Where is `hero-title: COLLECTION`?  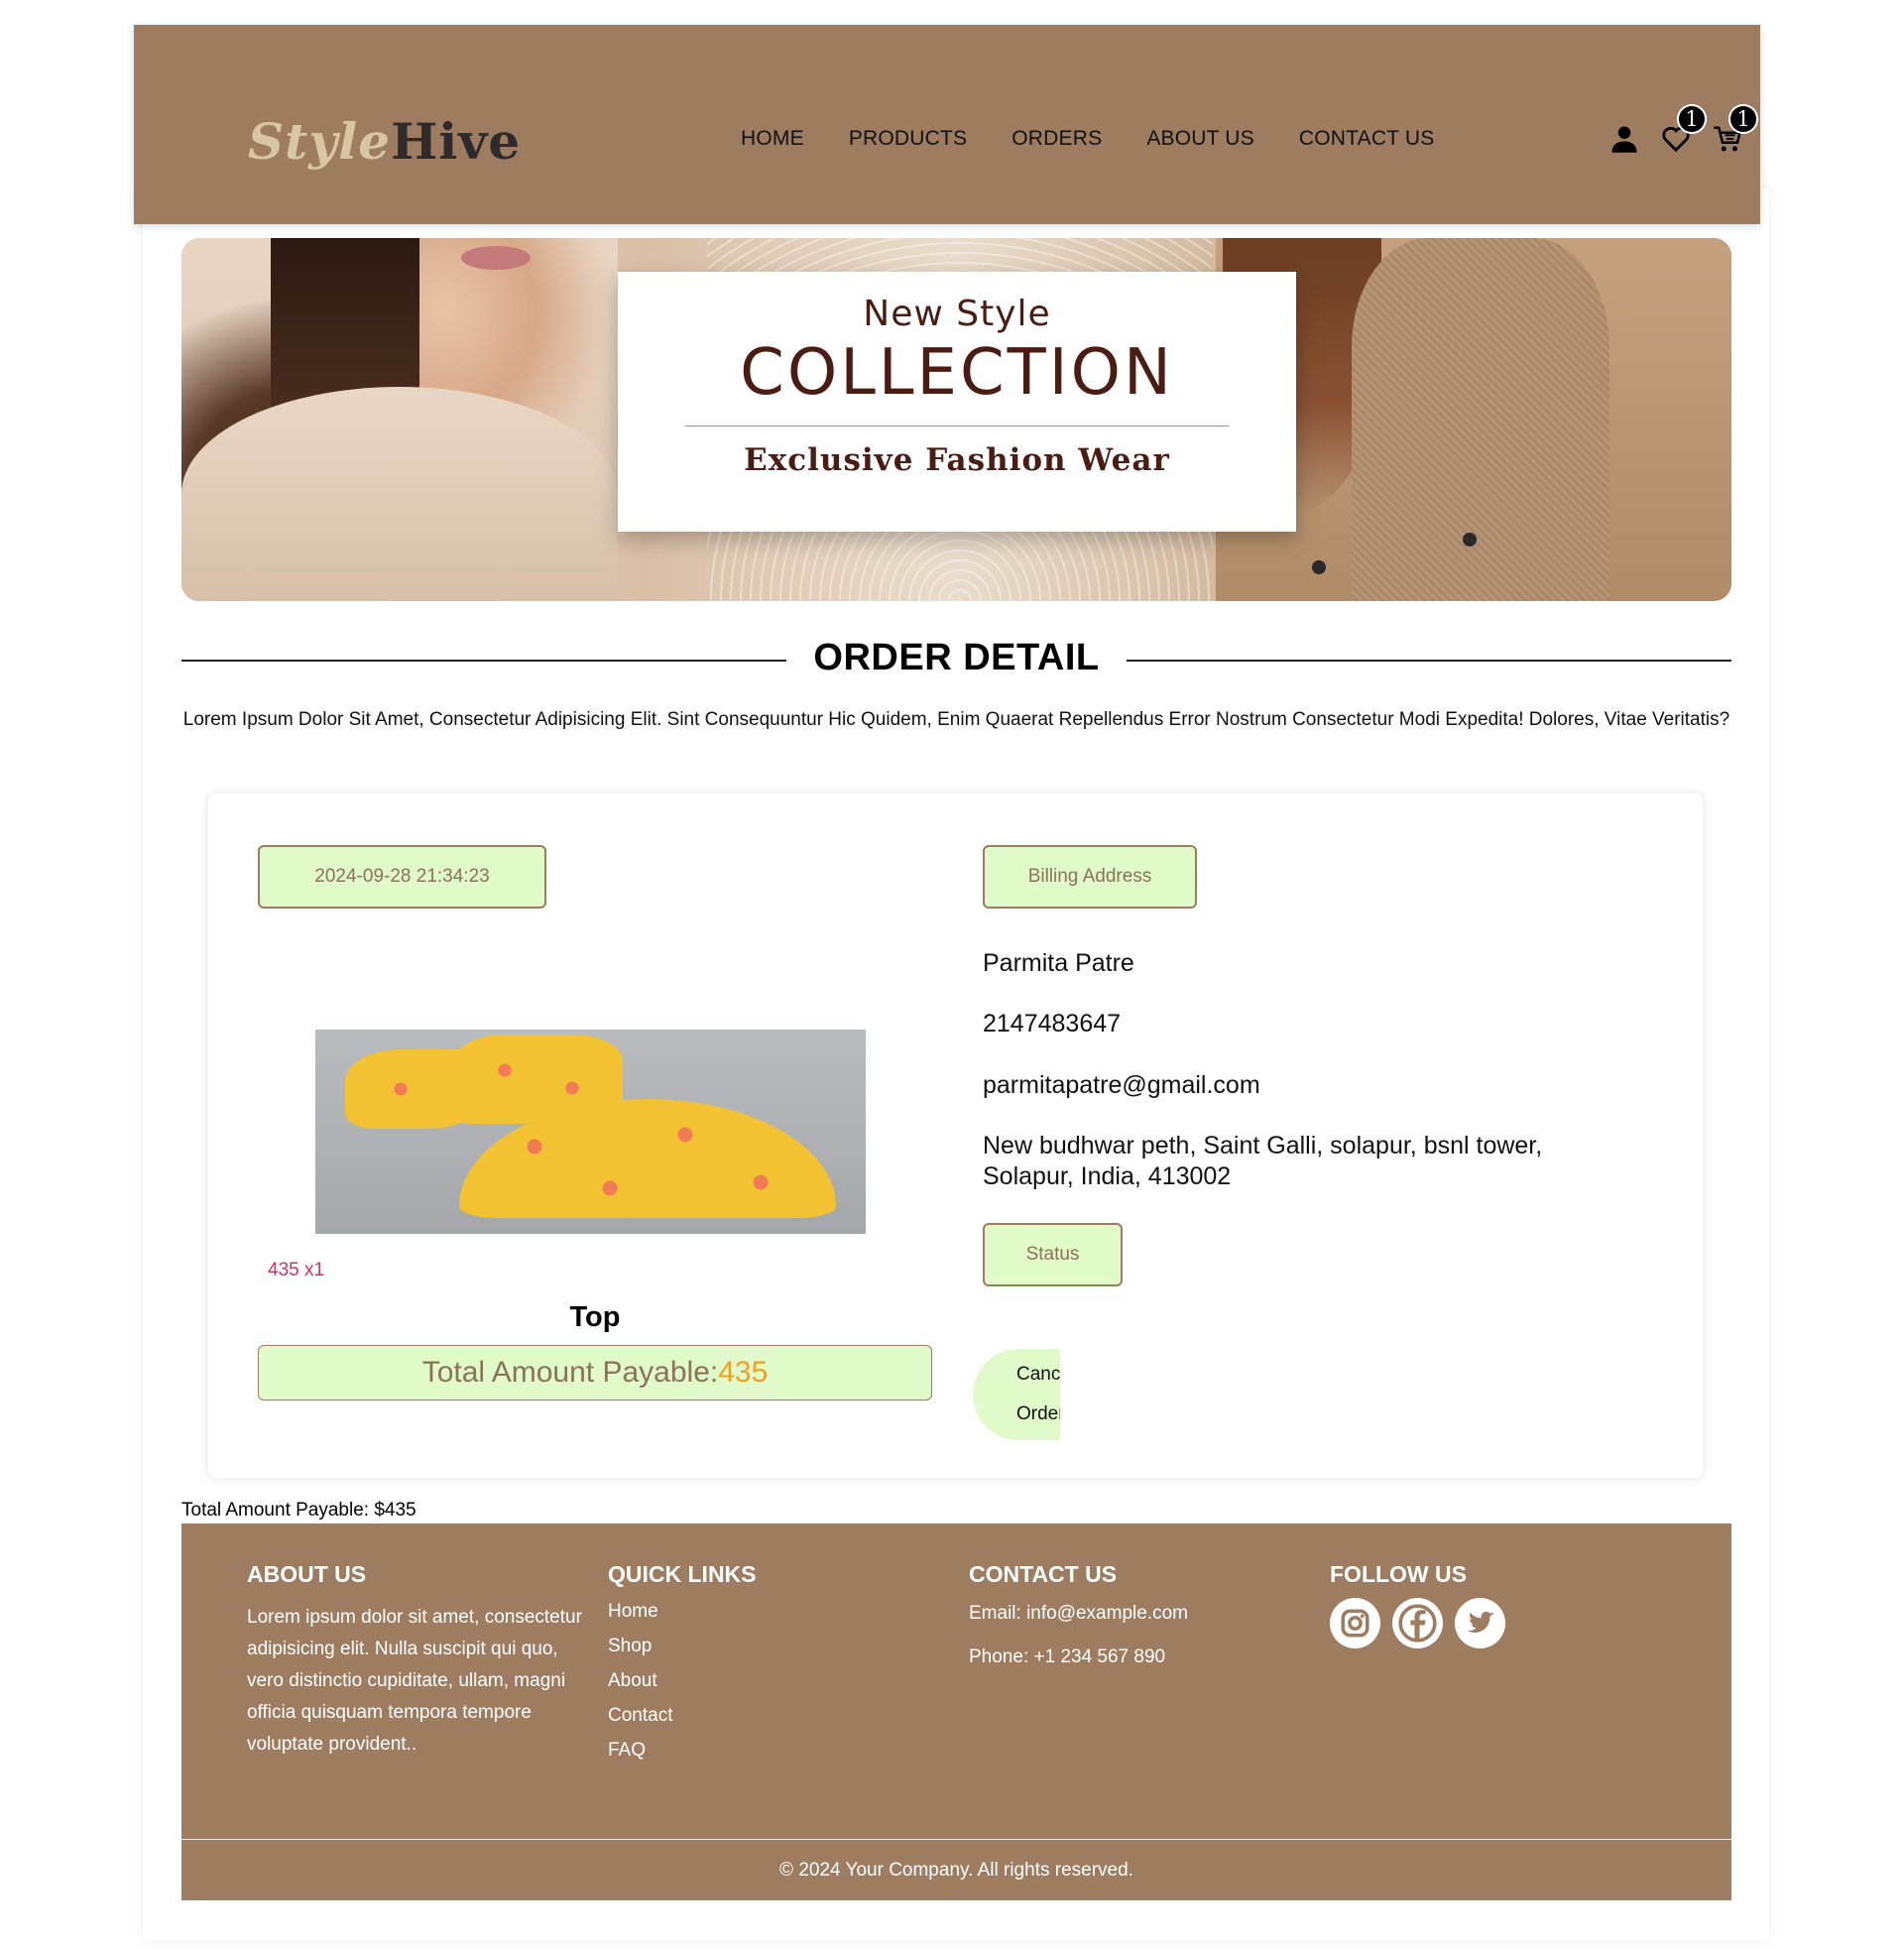
hero-title: COLLECTION is located at coordinates (957, 373).